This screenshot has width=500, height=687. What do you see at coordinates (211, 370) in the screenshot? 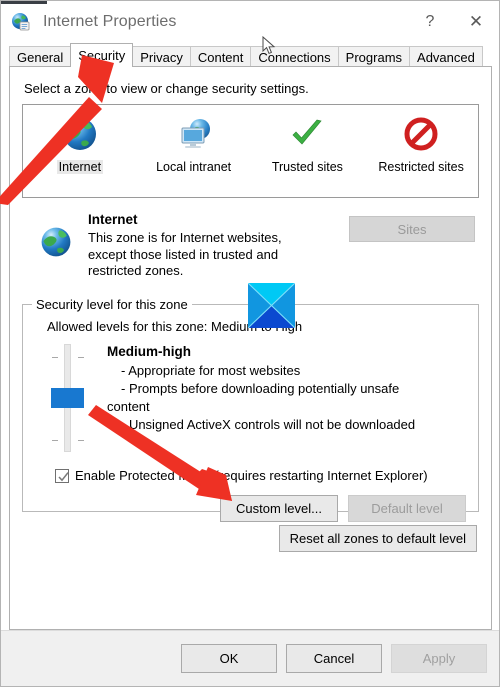
I see `security-level-bullet: - Appropriate for most websites` at bounding box center [211, 370].